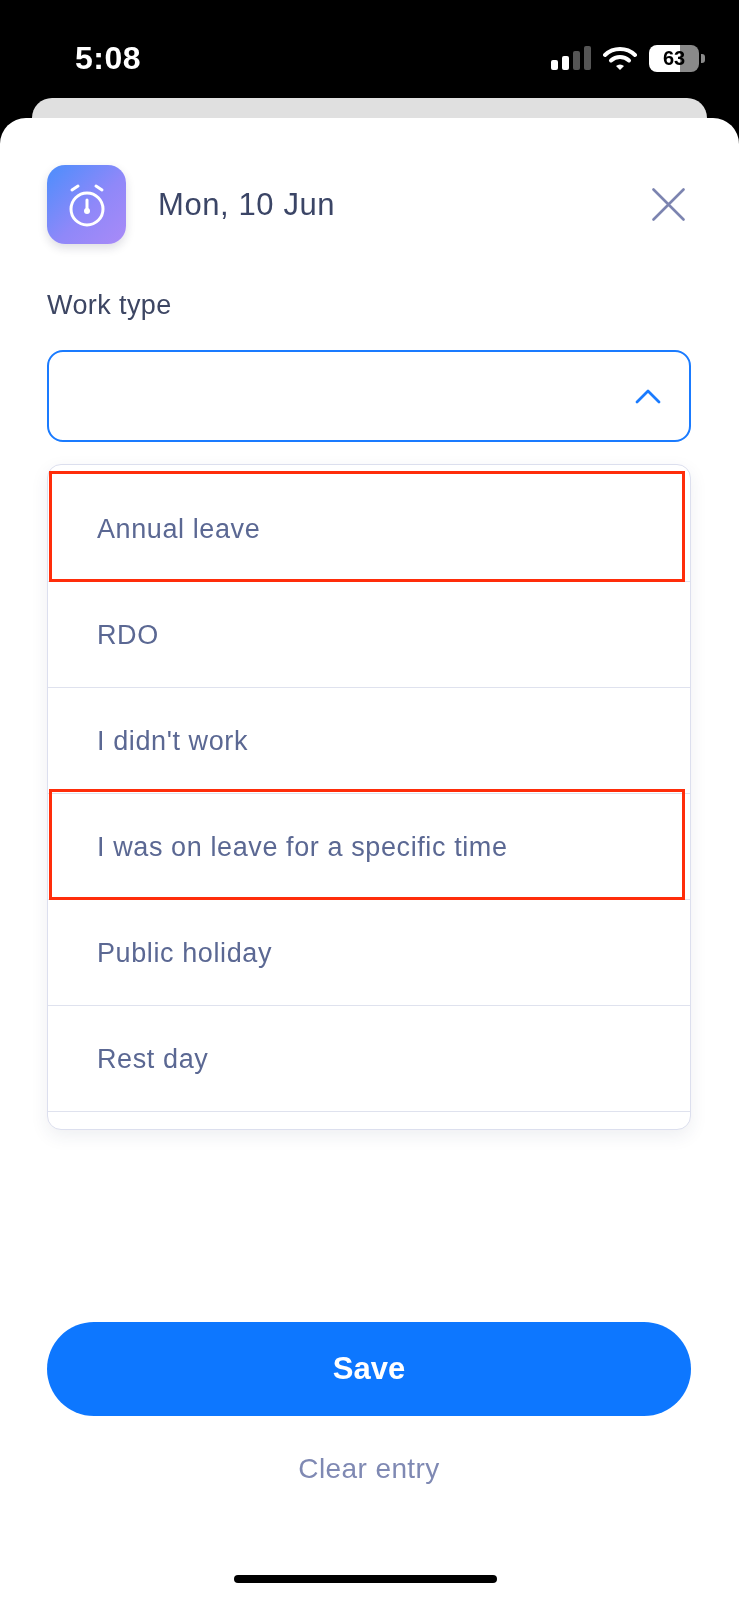 The height and width of the screenshot is (1600, 739). I want to click on dropdown-option: Annual leave, so click(369, 529).